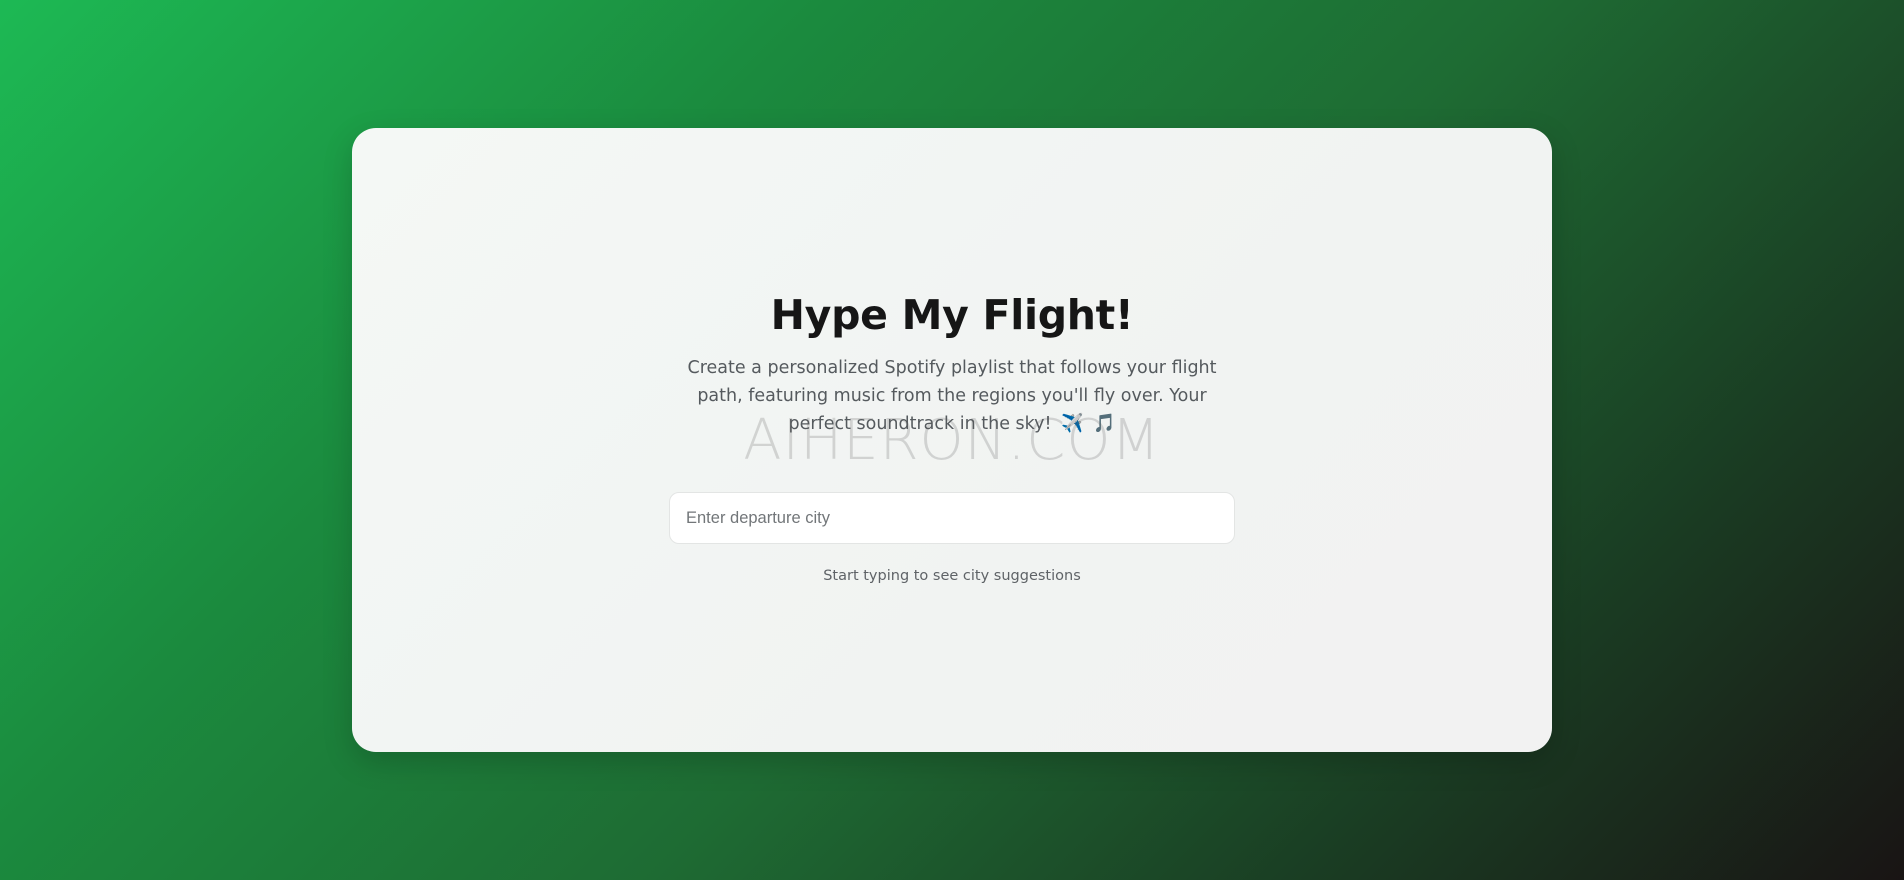 The image size is (1904, 880). What do you see at coordinates (1104, 423) in the screenshot?
I see `music-notes-icon: 🎵` at bounding box center [1104, 423].